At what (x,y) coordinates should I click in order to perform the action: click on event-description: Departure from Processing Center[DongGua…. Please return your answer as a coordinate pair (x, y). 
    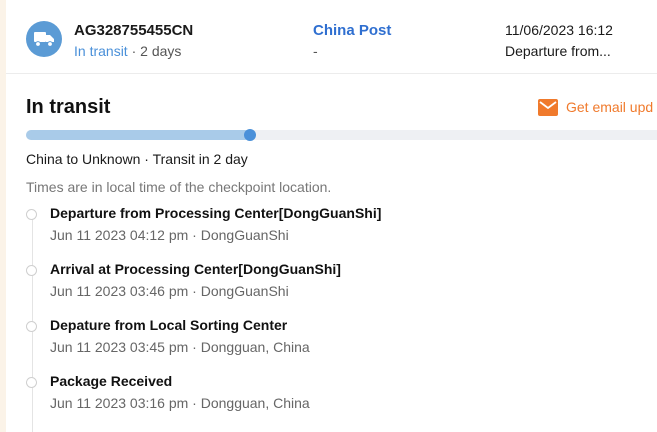
    Looking at the image, I should click on (216, 213).